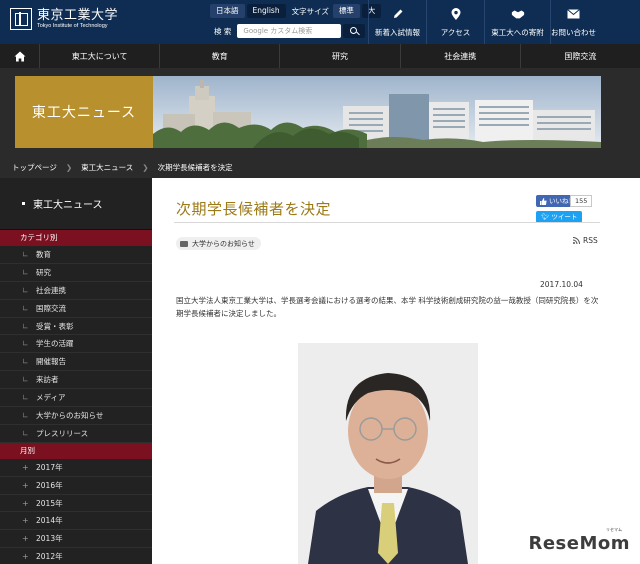  I want to click on sidebar-item-label: 2014年, so click(49, 521).